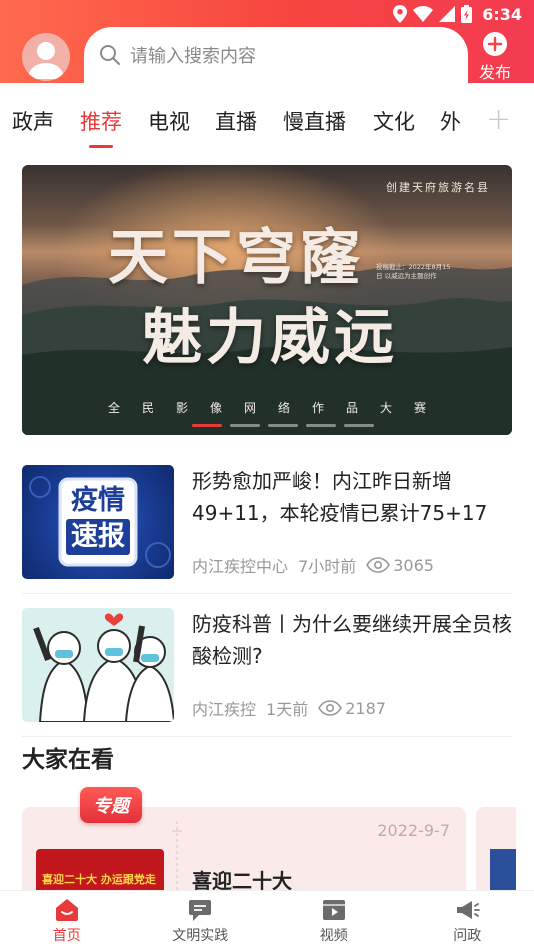 This screenshot has width=534, height=950. What do you see at coordinates (277, 408) in the screenshot?
I see `banner-subtitle: 全民影像网络作品大赛` at bounding box center [277, 408].